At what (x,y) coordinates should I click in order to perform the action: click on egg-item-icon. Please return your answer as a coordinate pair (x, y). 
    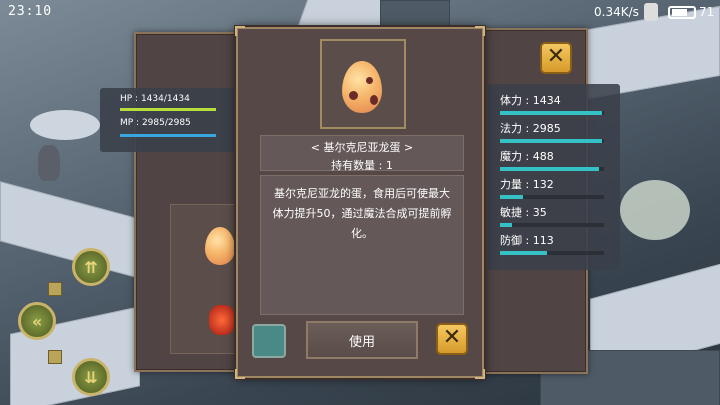
    Looking at the image, I should click on (220, 246).